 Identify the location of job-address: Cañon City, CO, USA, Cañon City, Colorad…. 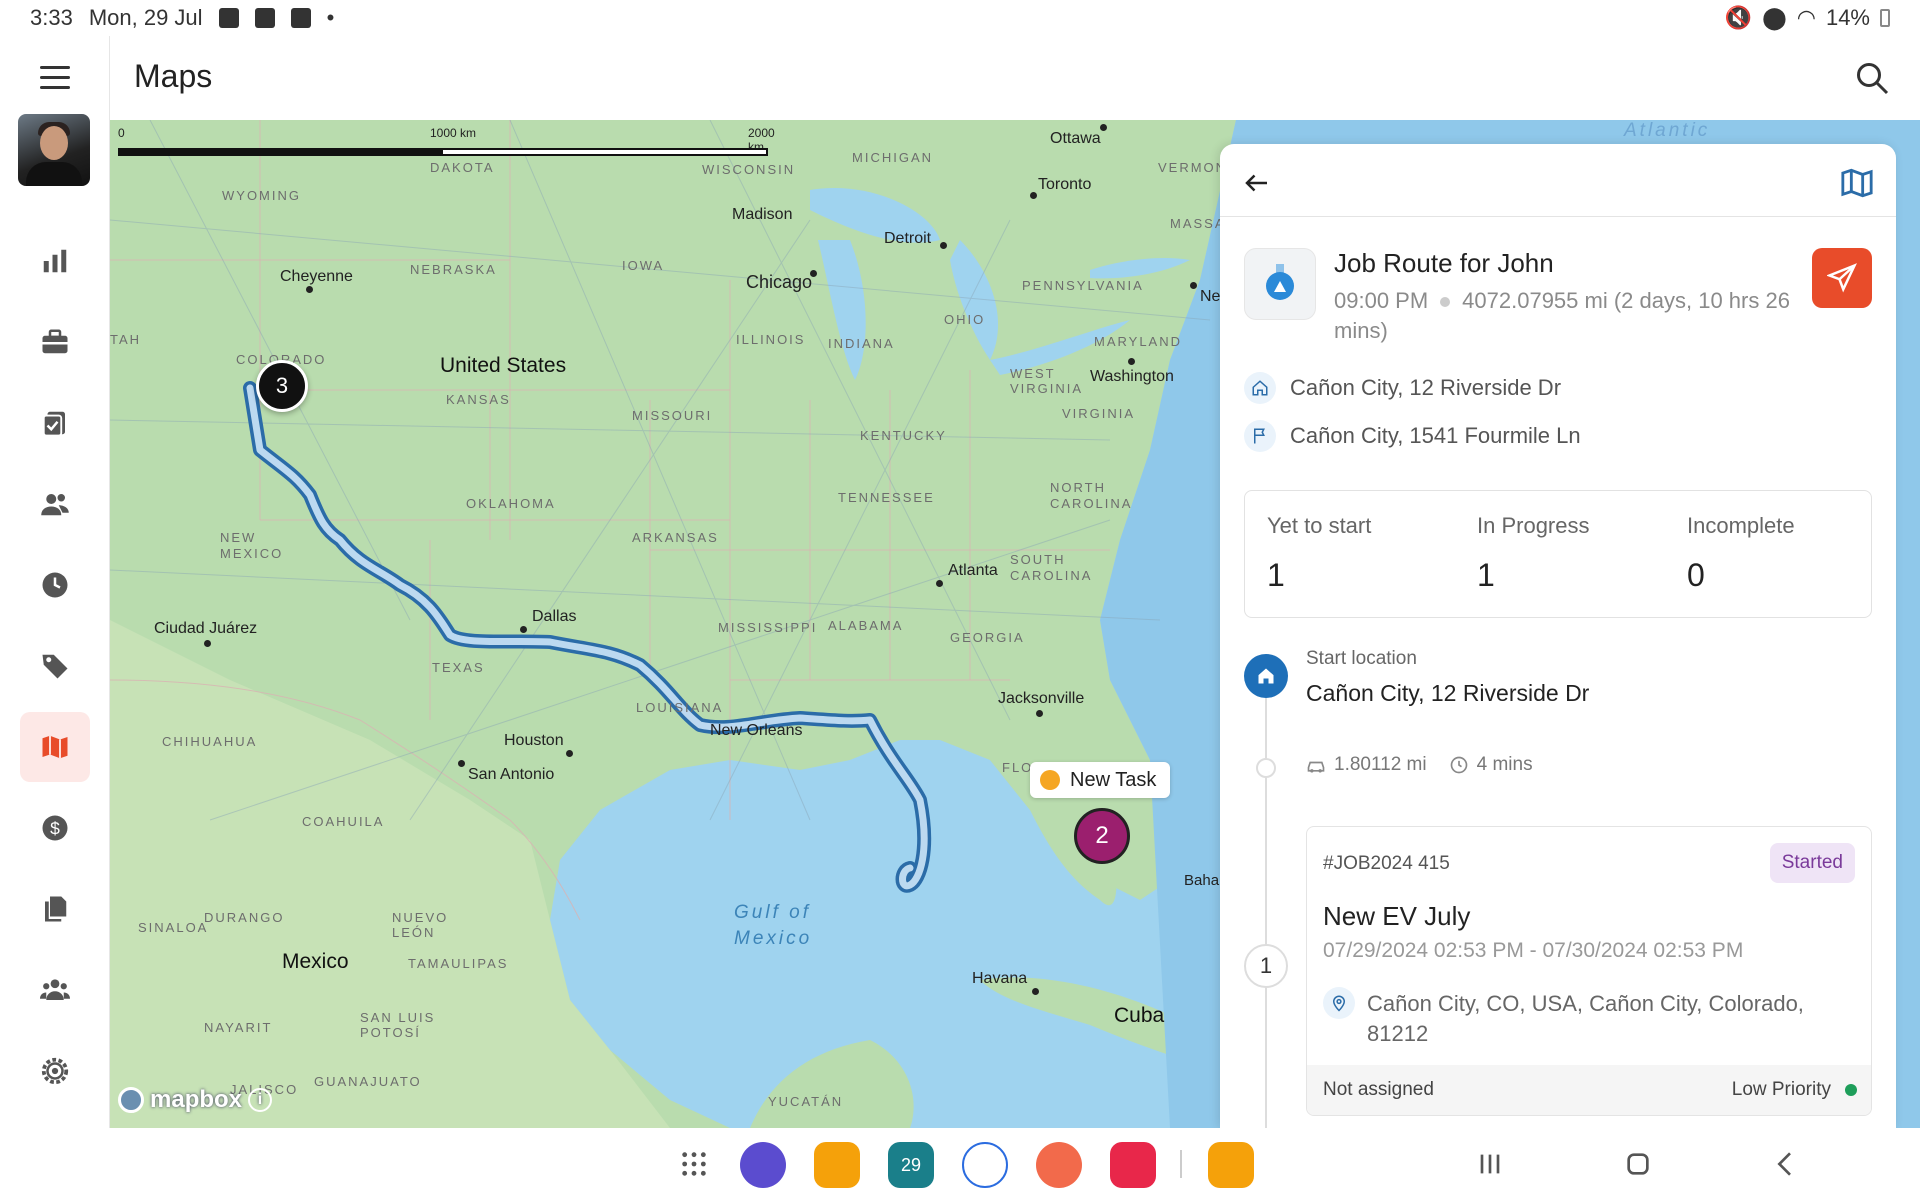
(1585, 1018).